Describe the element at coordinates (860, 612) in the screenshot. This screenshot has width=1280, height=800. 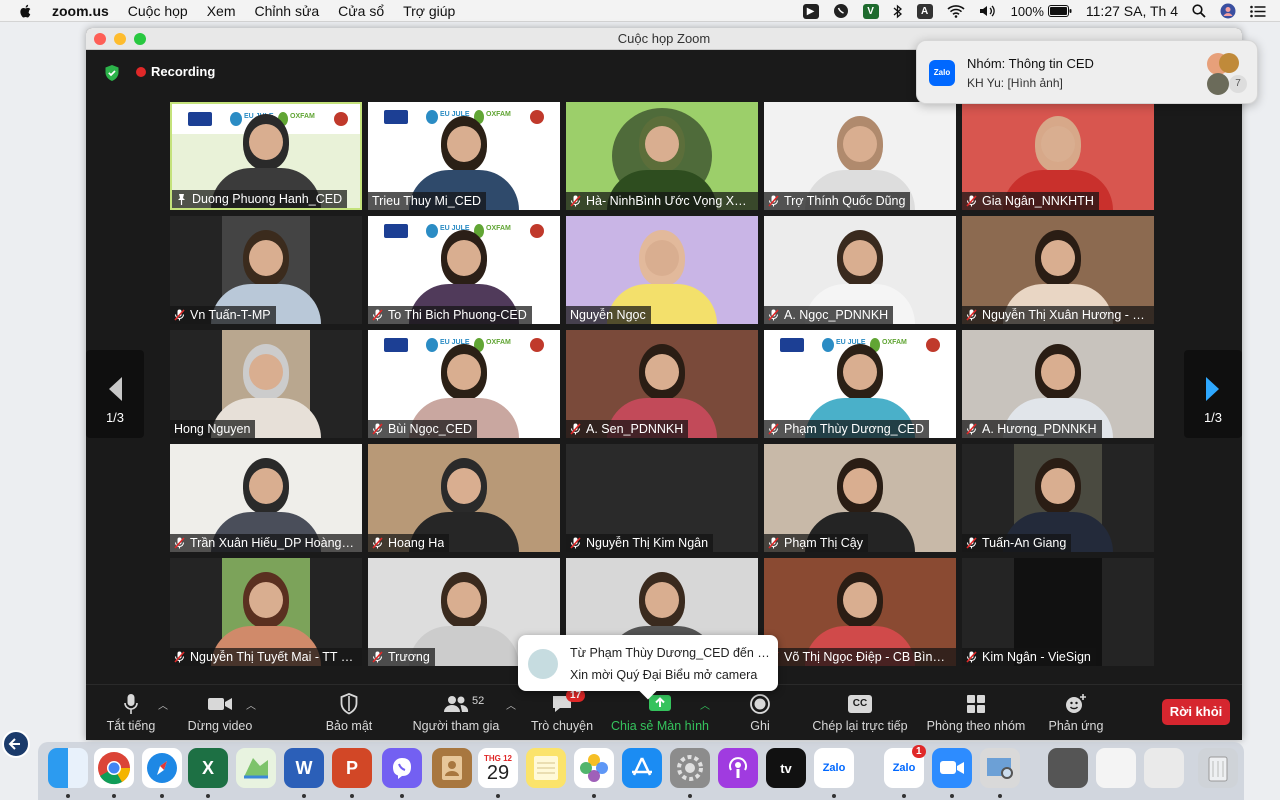
I see `participant-tile: Võ Thị Ngọc Điệp - CB Bình Thuận` at that location.